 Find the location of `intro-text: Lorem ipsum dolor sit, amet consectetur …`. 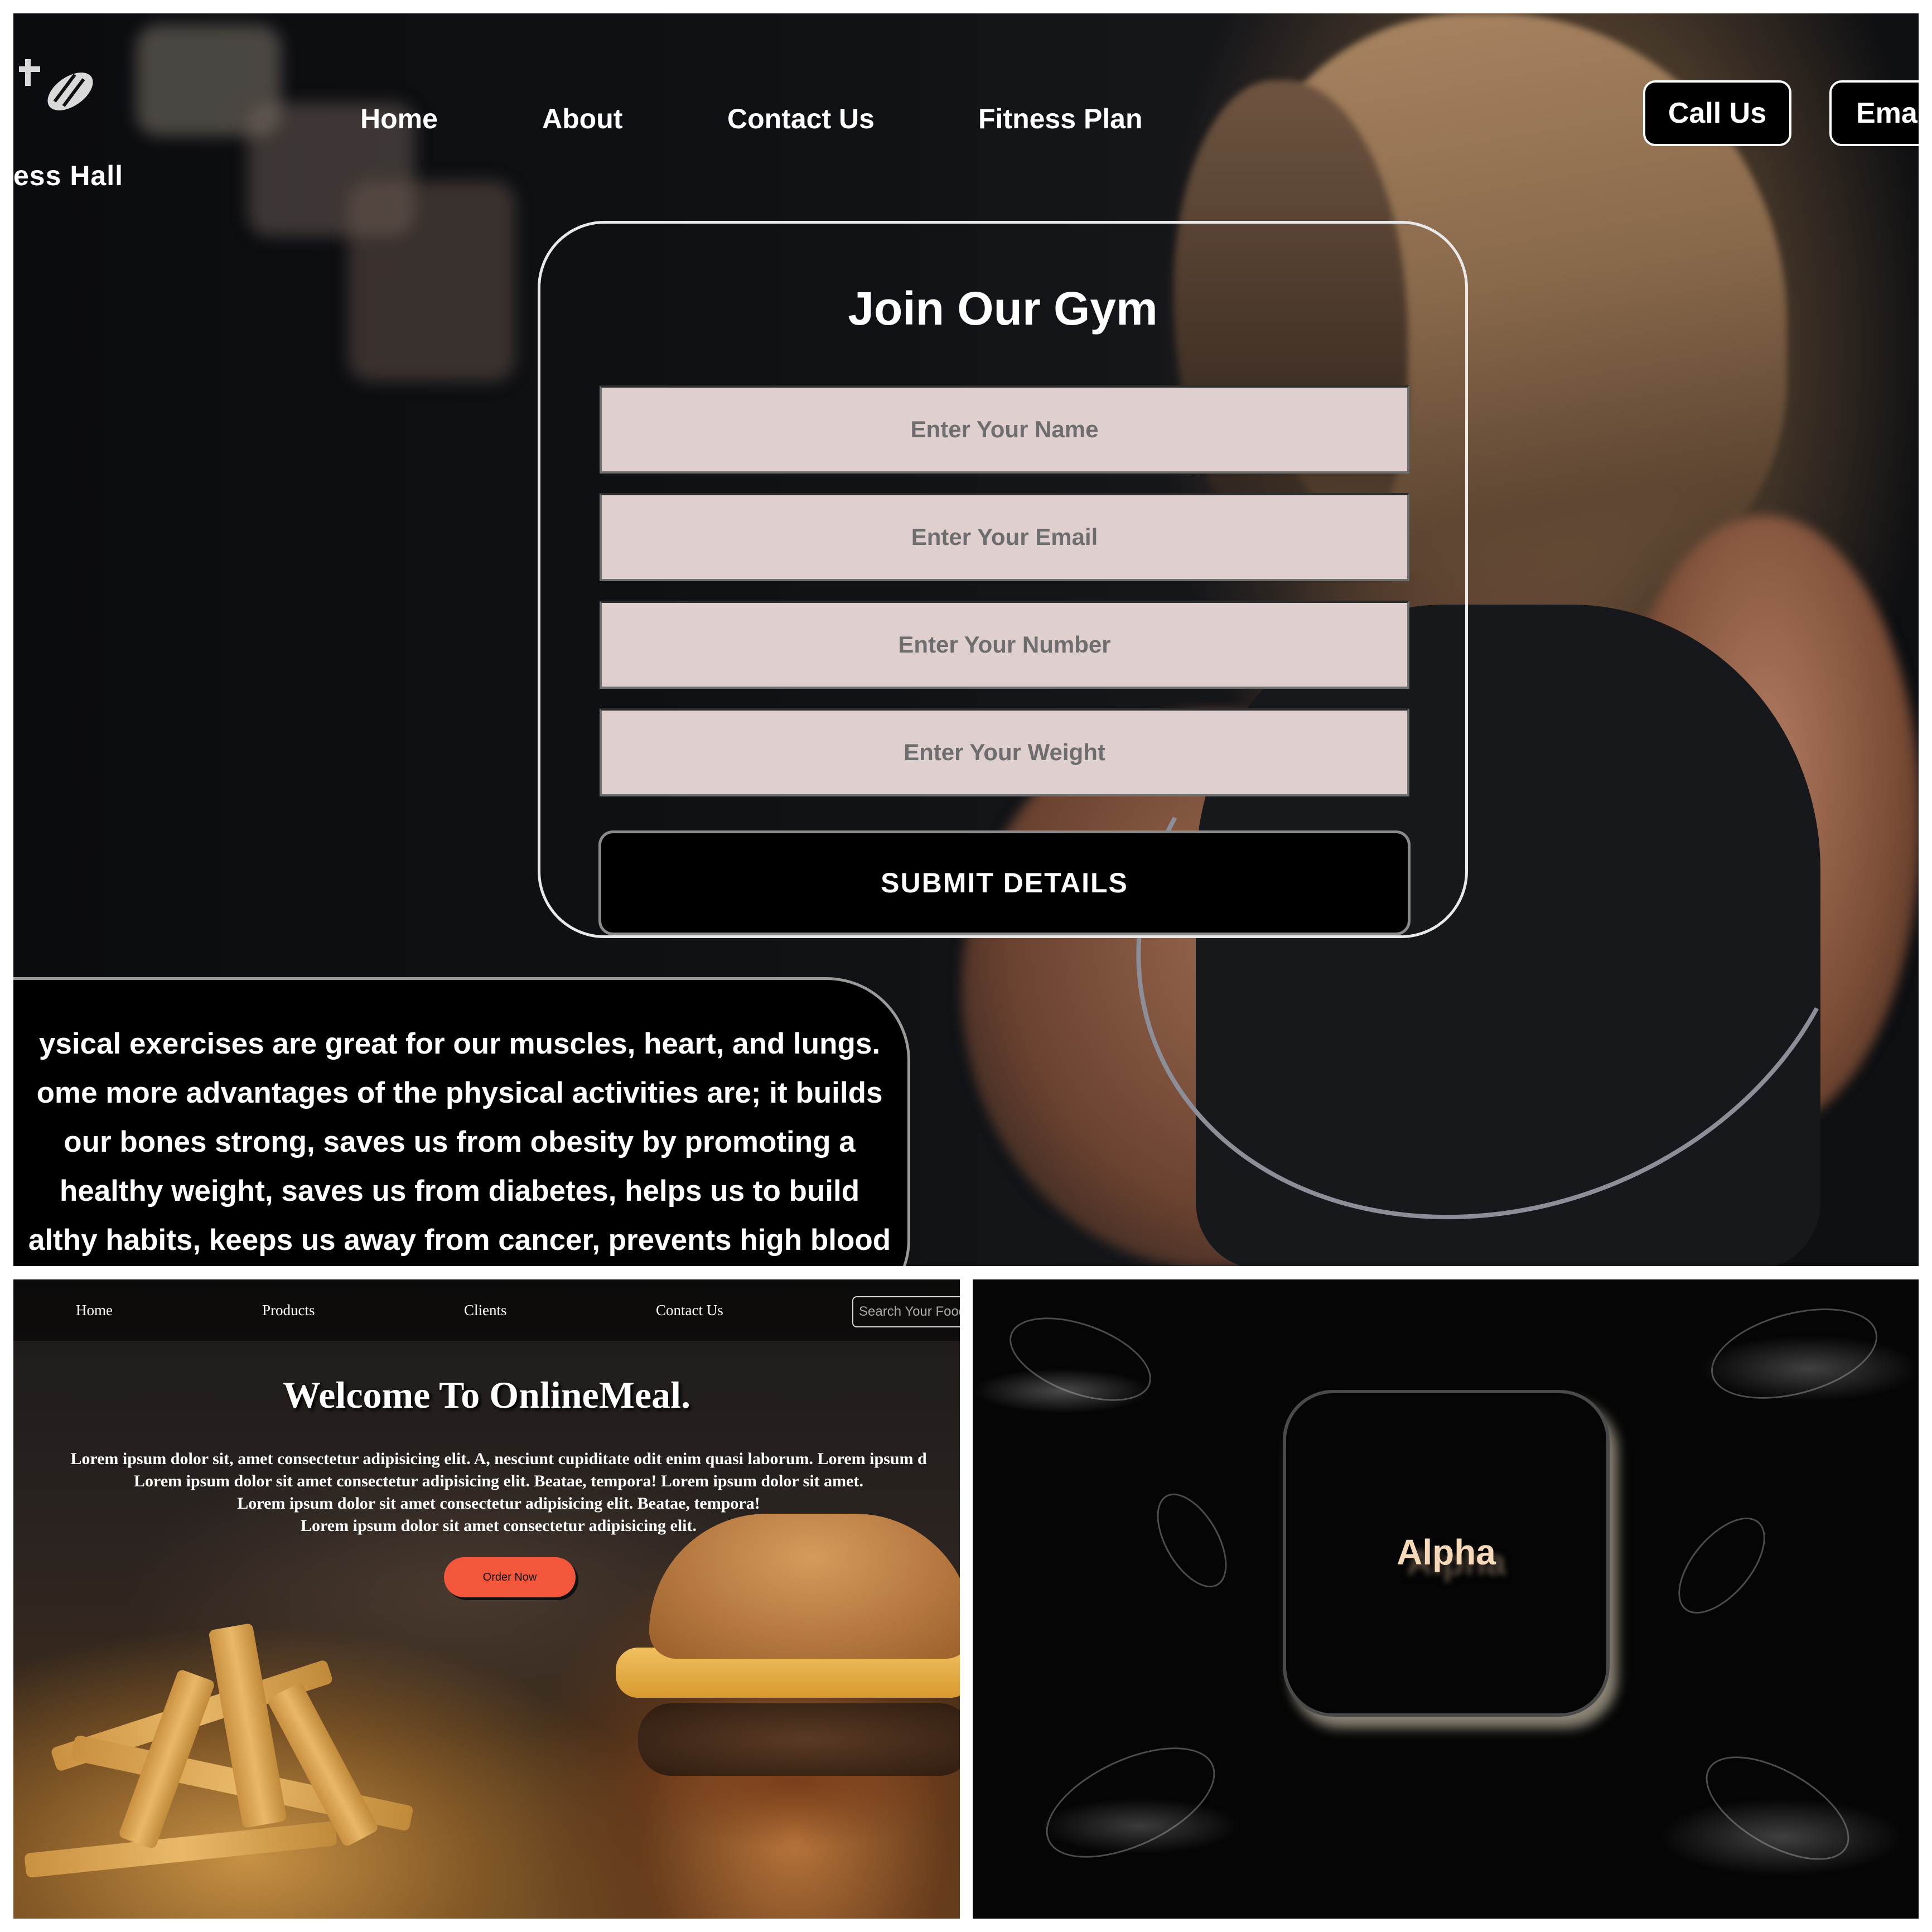

intro-text: Lorem ipsum dolor sit, amet consectetur … is located at coordinates (498, 1492).